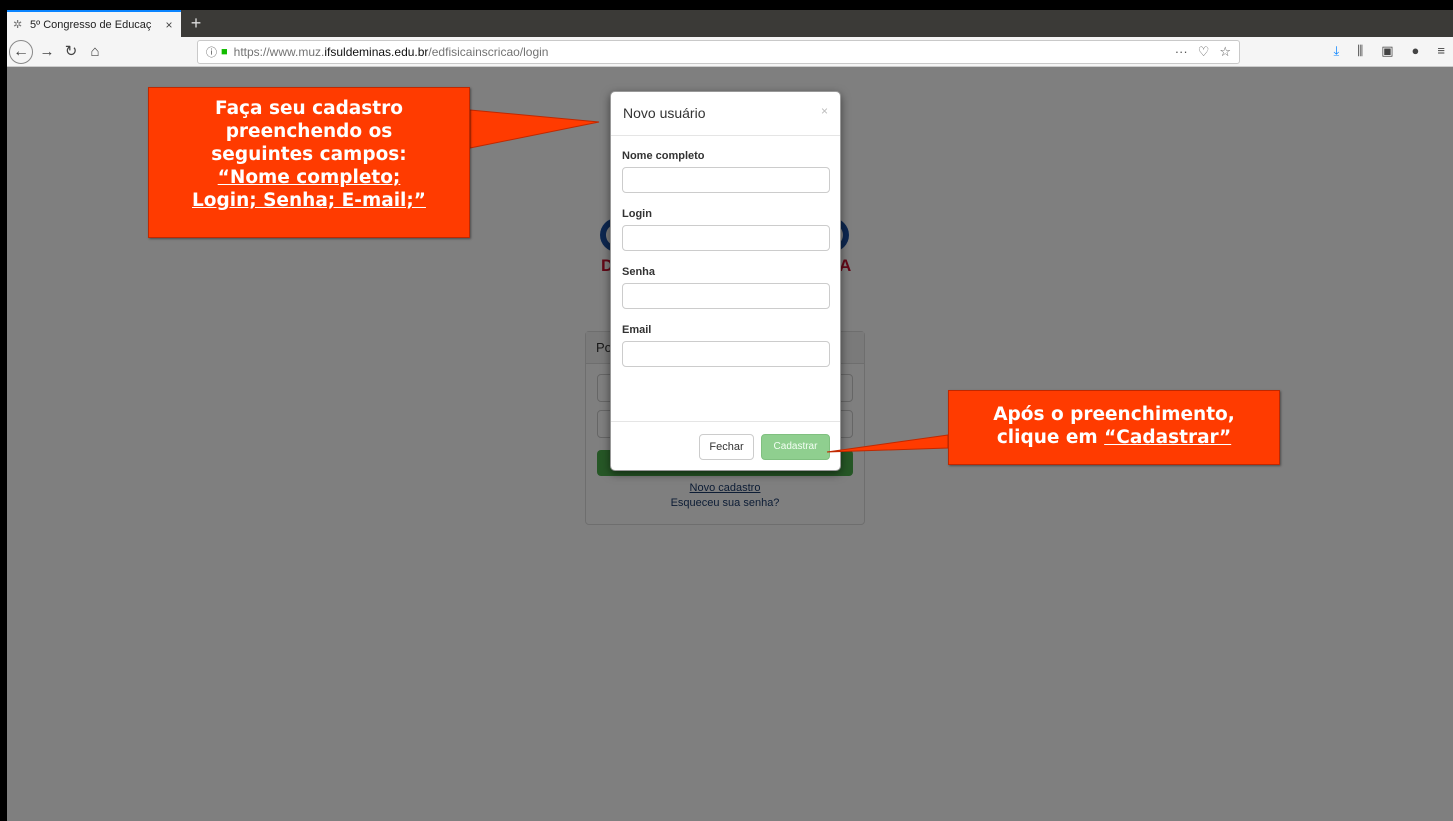  Describe the element at coordinates (1168, 437) in the screenshot. I see `callout-2-link-text: “Cadastrar”` at that location.